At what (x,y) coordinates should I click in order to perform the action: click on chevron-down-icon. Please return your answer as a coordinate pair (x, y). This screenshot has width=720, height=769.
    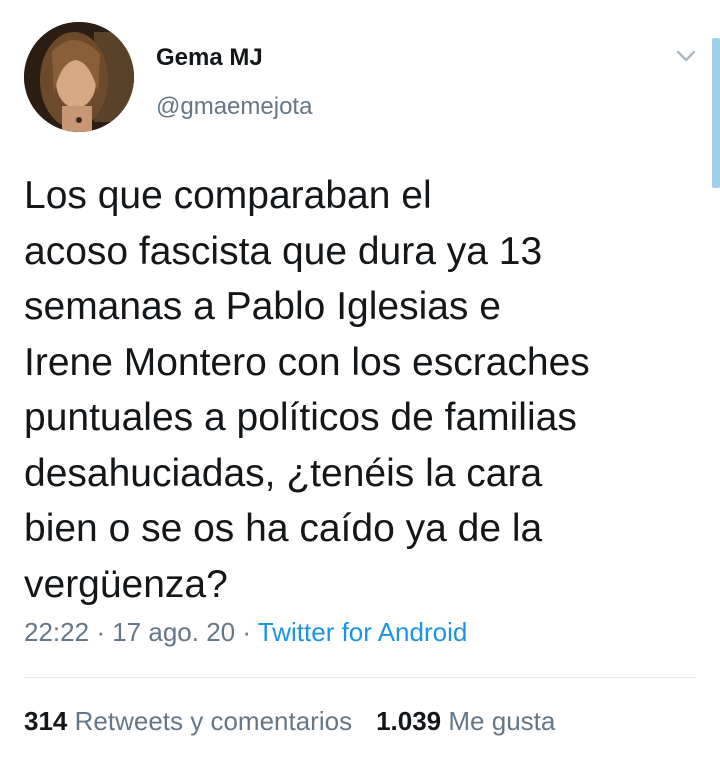
    Looking at the image, I should click on (686, 56).